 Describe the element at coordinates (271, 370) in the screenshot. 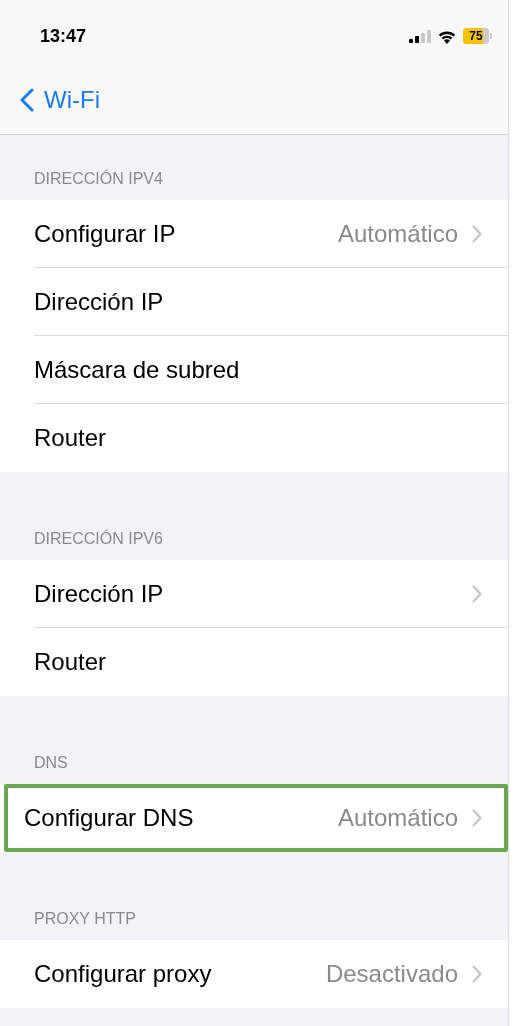

I see `settings-row: Máscara de subred` at that location.